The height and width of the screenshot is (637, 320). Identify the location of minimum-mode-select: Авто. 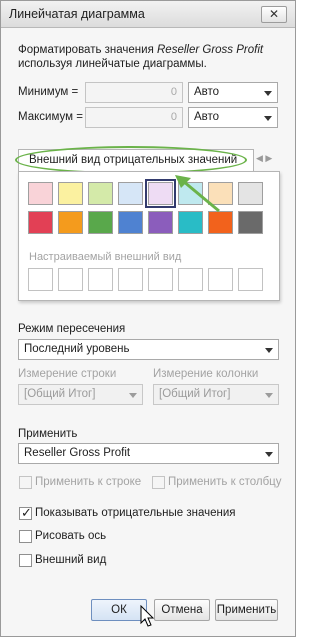
(233, 92).